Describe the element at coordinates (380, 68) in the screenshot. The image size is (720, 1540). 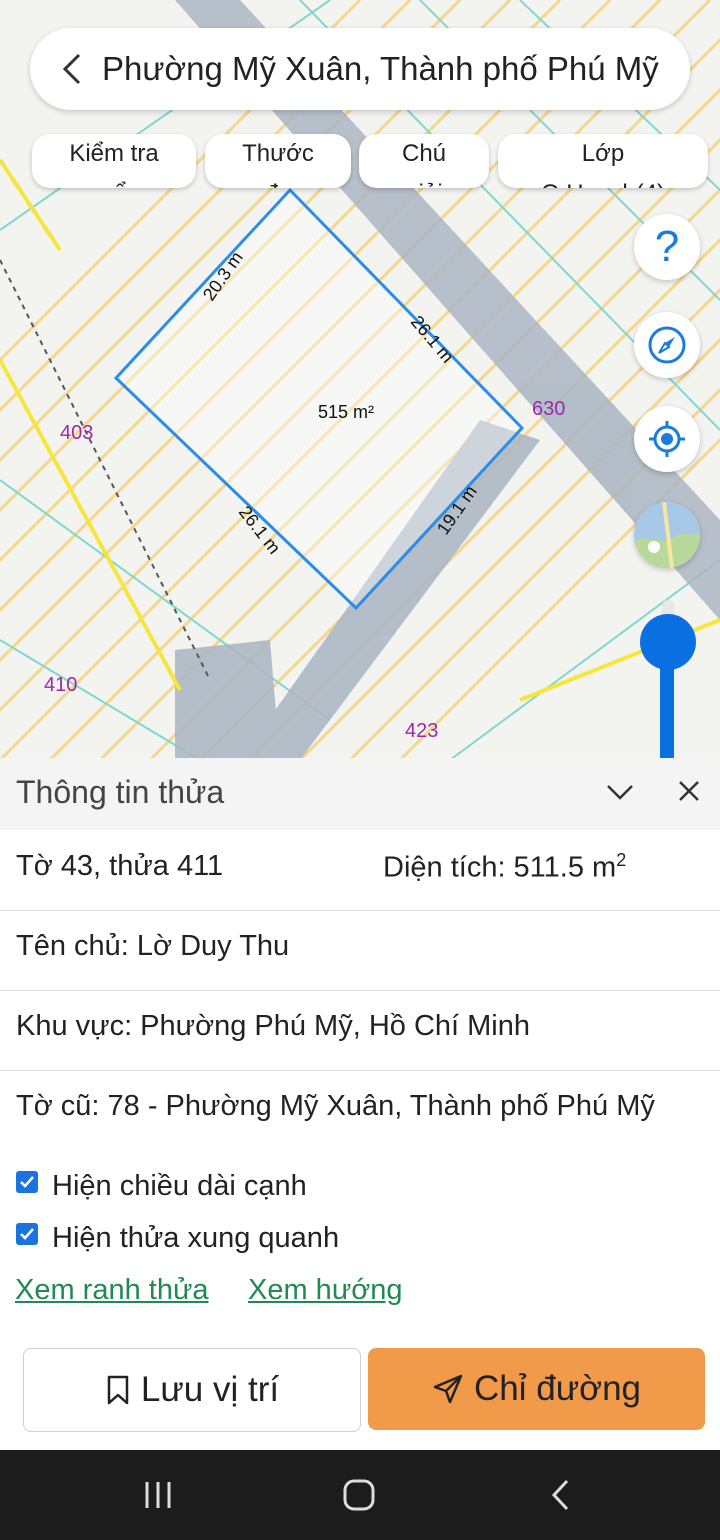
I see `location-title: Phường Mỹ Xuân, Thành phố Phú Mỹ` at that location.